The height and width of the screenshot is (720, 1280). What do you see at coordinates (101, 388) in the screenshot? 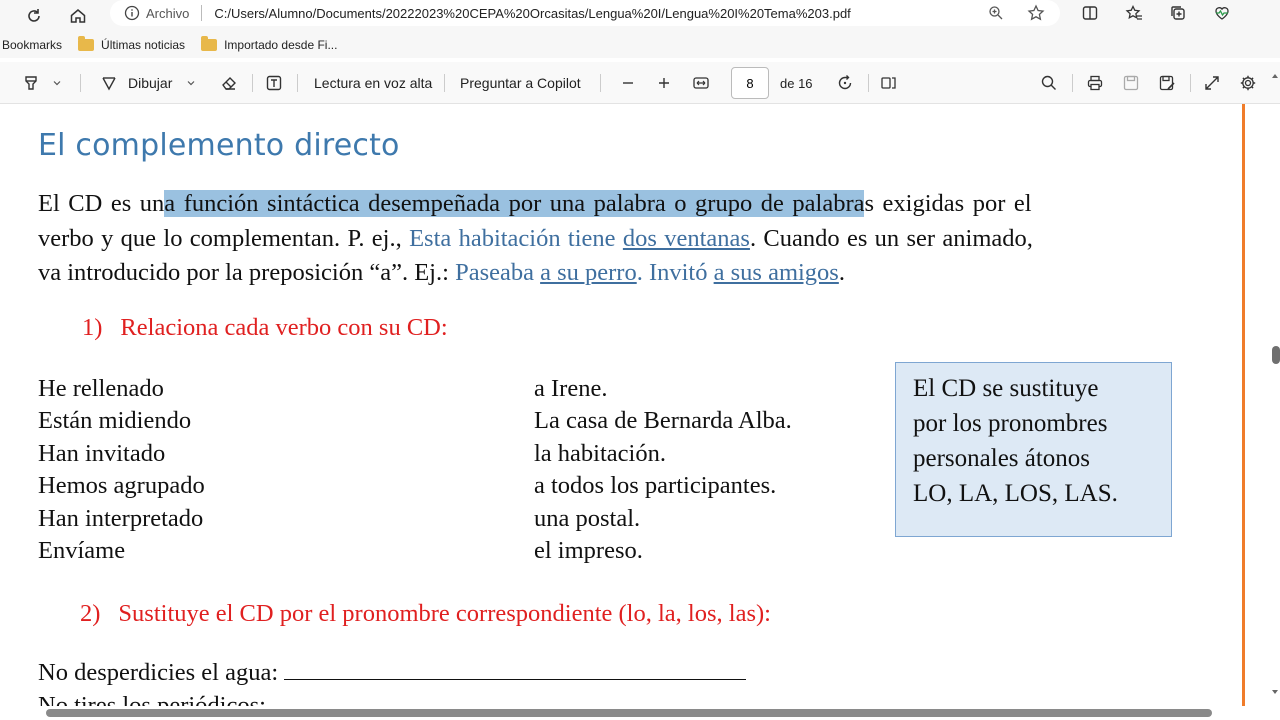
I see `verb-item: He rellenado` at bounding box center [101, 388].